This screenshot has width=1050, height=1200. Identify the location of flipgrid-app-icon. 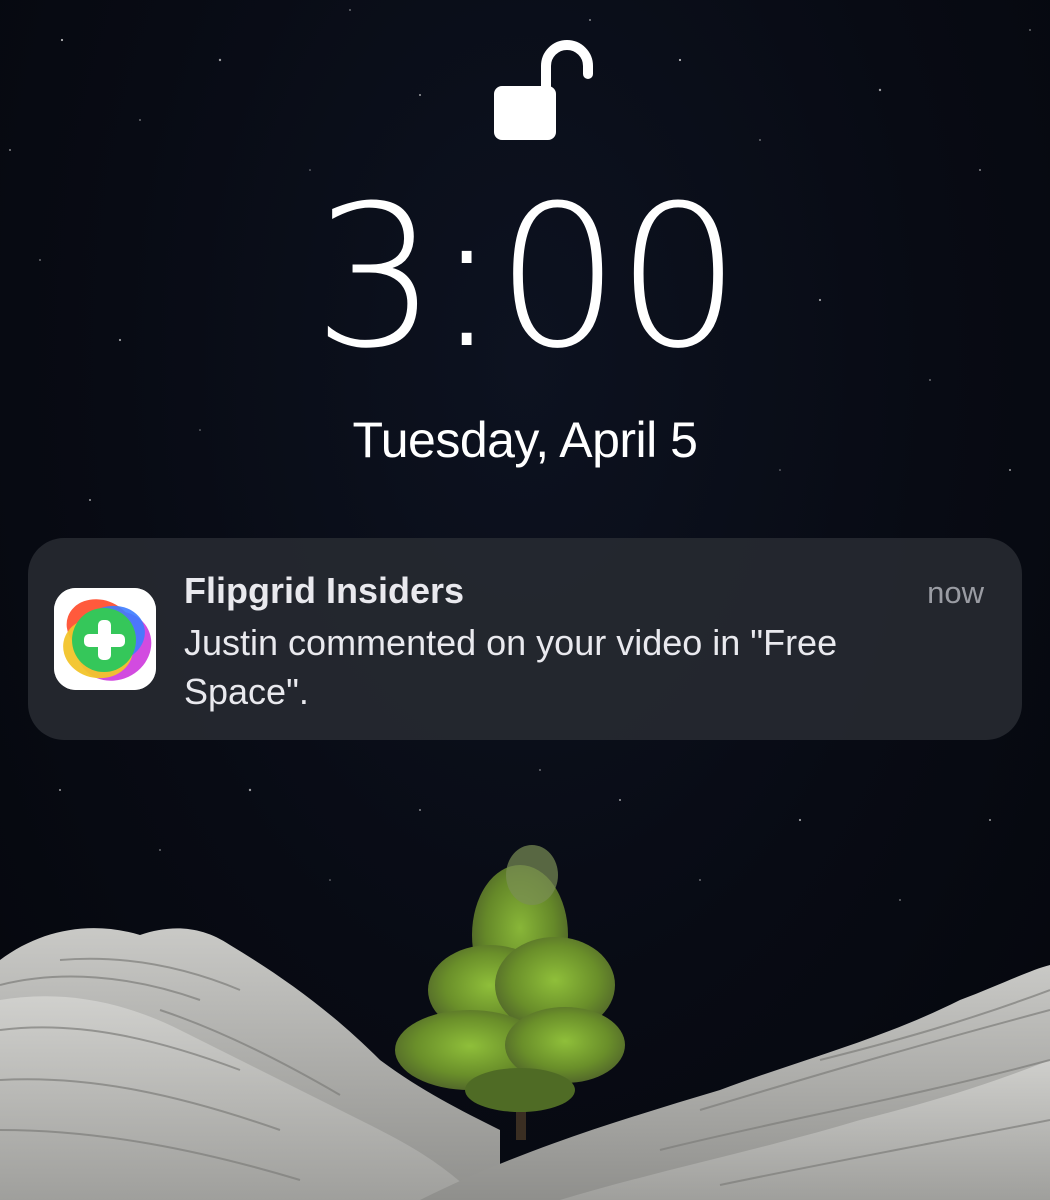
(105, 639).